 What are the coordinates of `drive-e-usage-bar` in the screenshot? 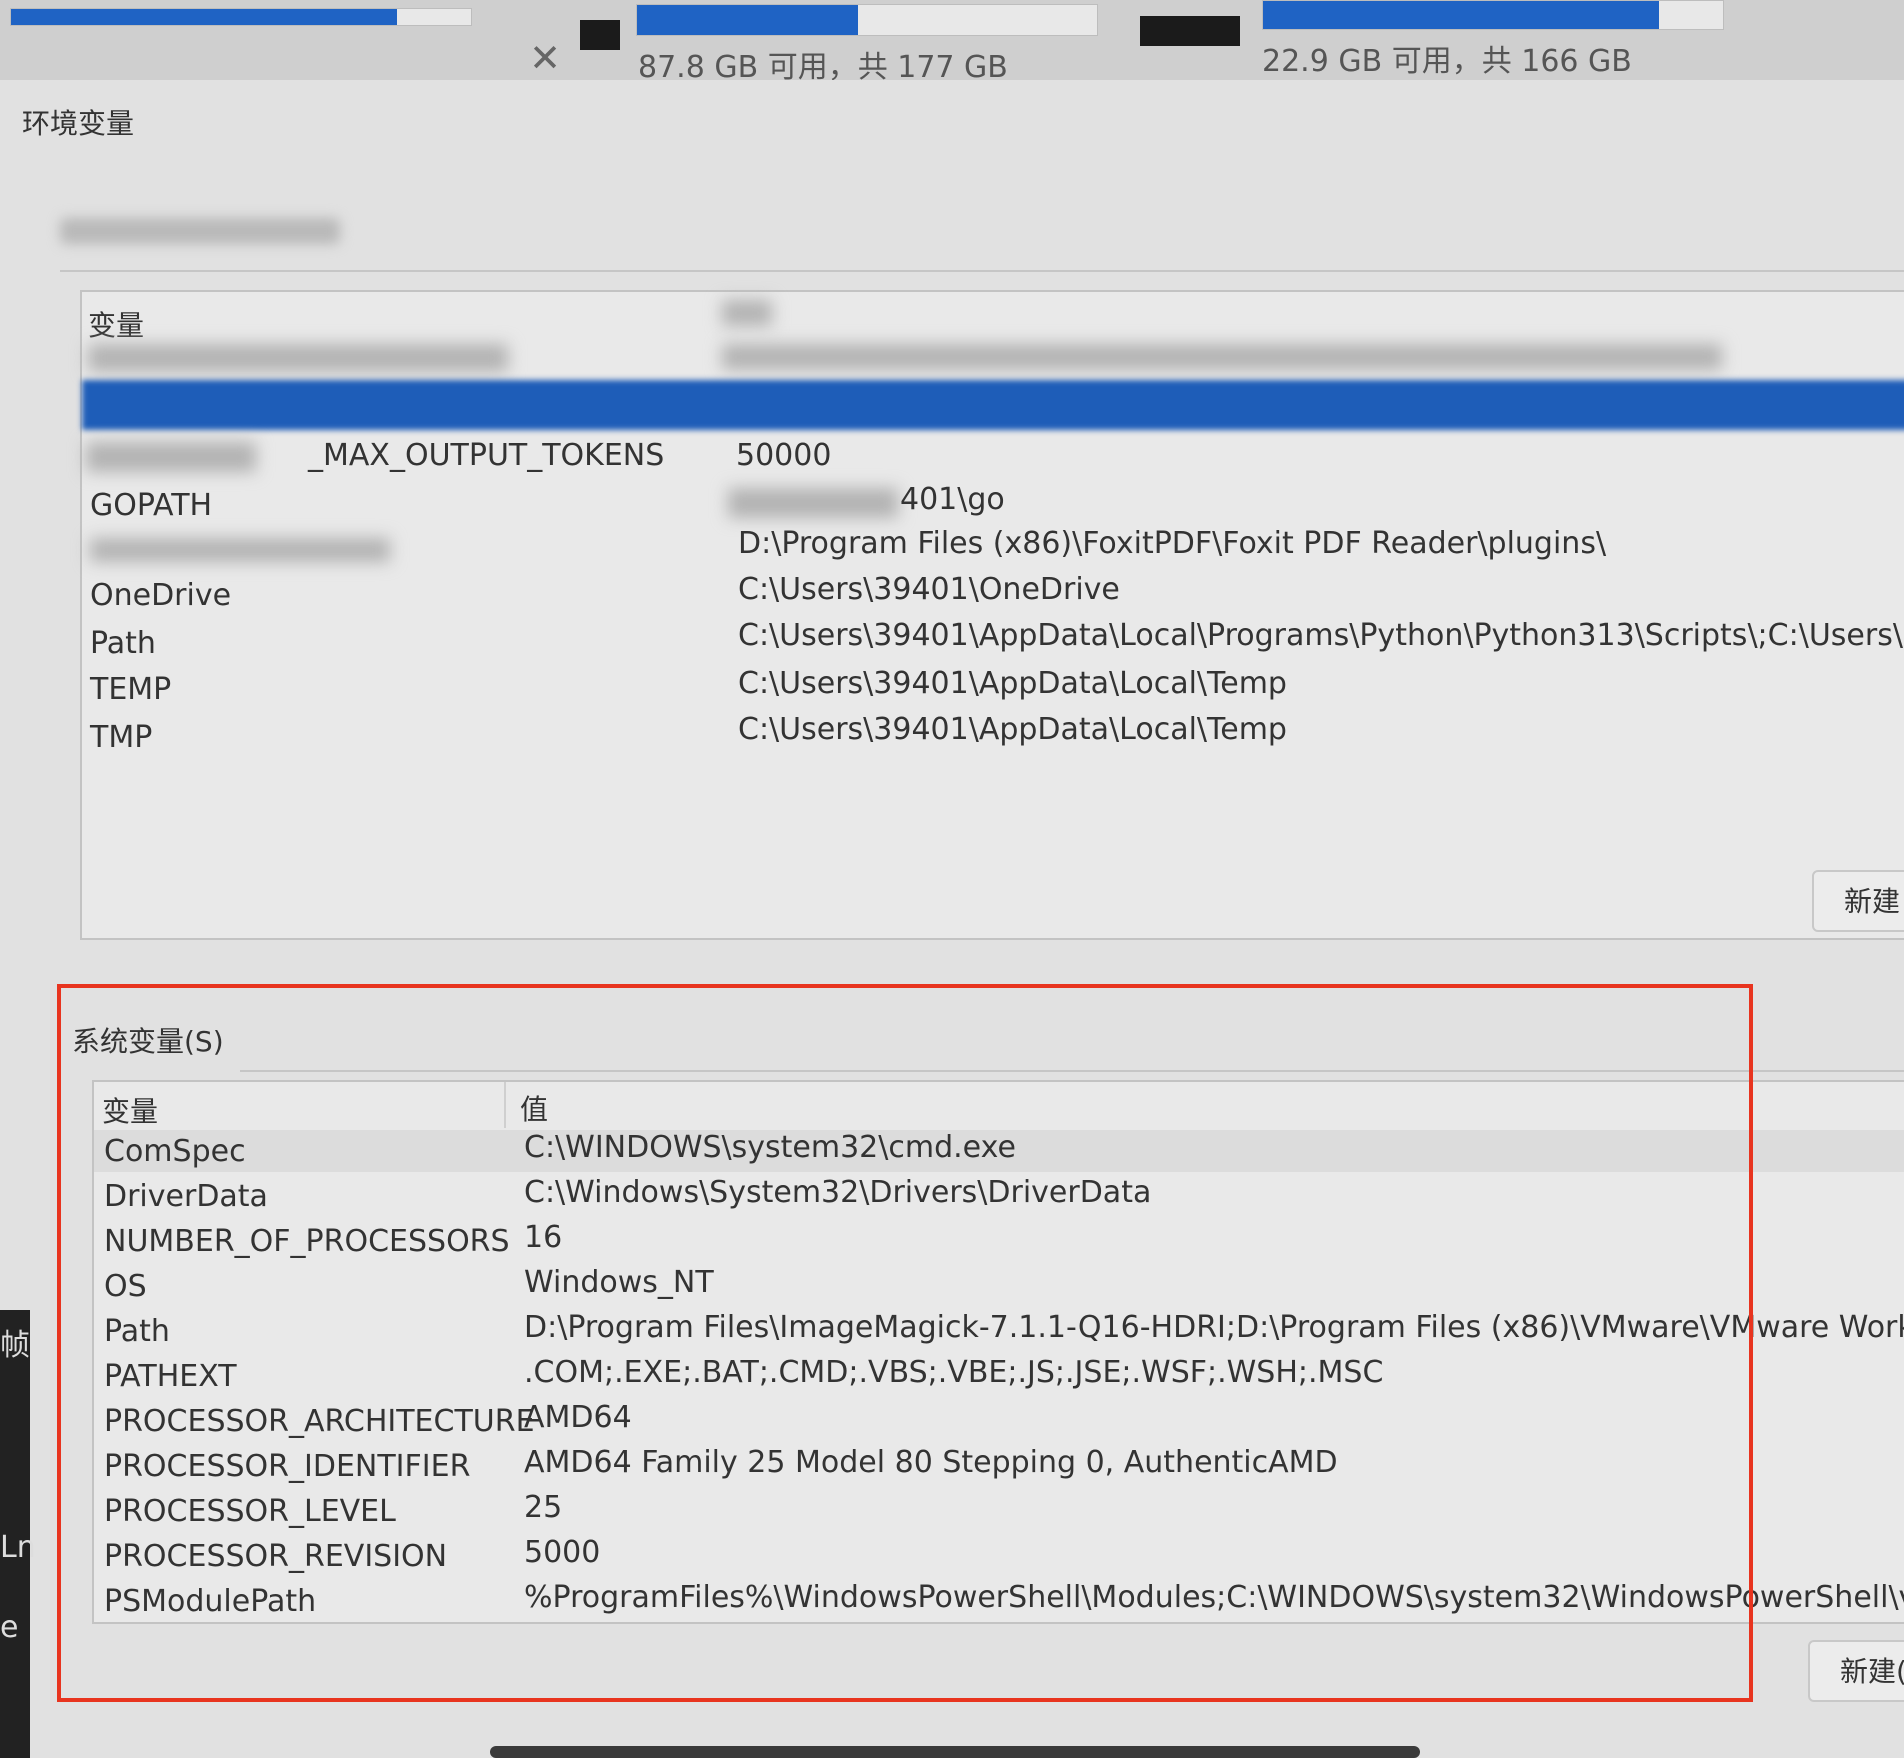 It's located at (1493, 15).